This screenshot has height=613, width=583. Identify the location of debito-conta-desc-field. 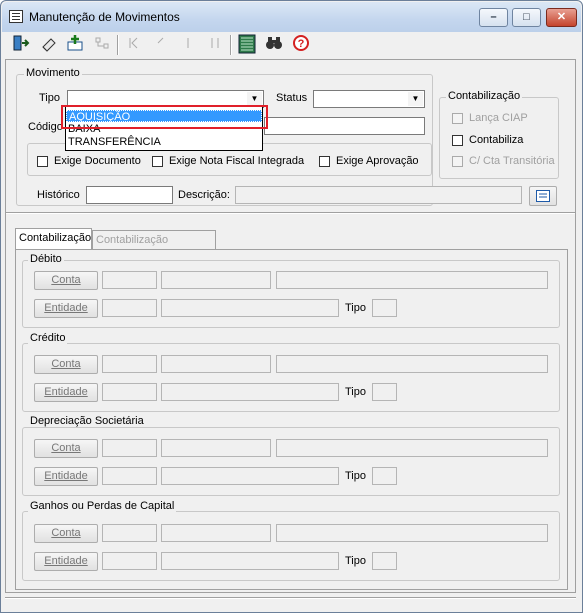
(412, 280).